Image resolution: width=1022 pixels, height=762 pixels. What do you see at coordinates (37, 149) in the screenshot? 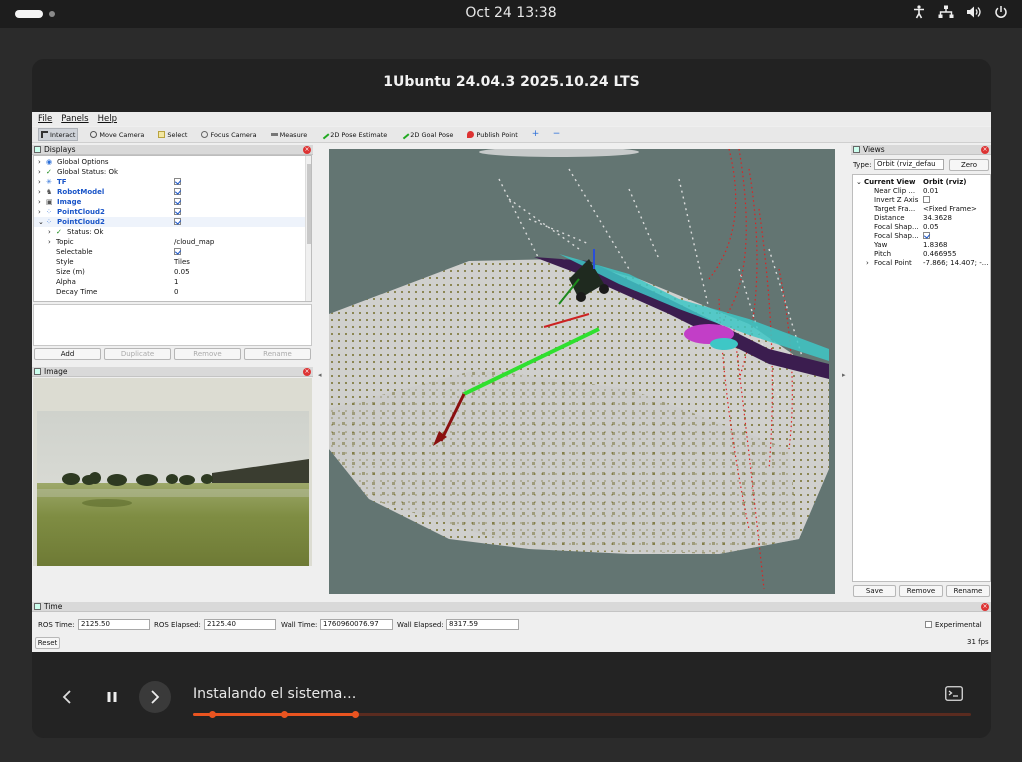
I see `panel-icon` at bounding box center [37, 149].